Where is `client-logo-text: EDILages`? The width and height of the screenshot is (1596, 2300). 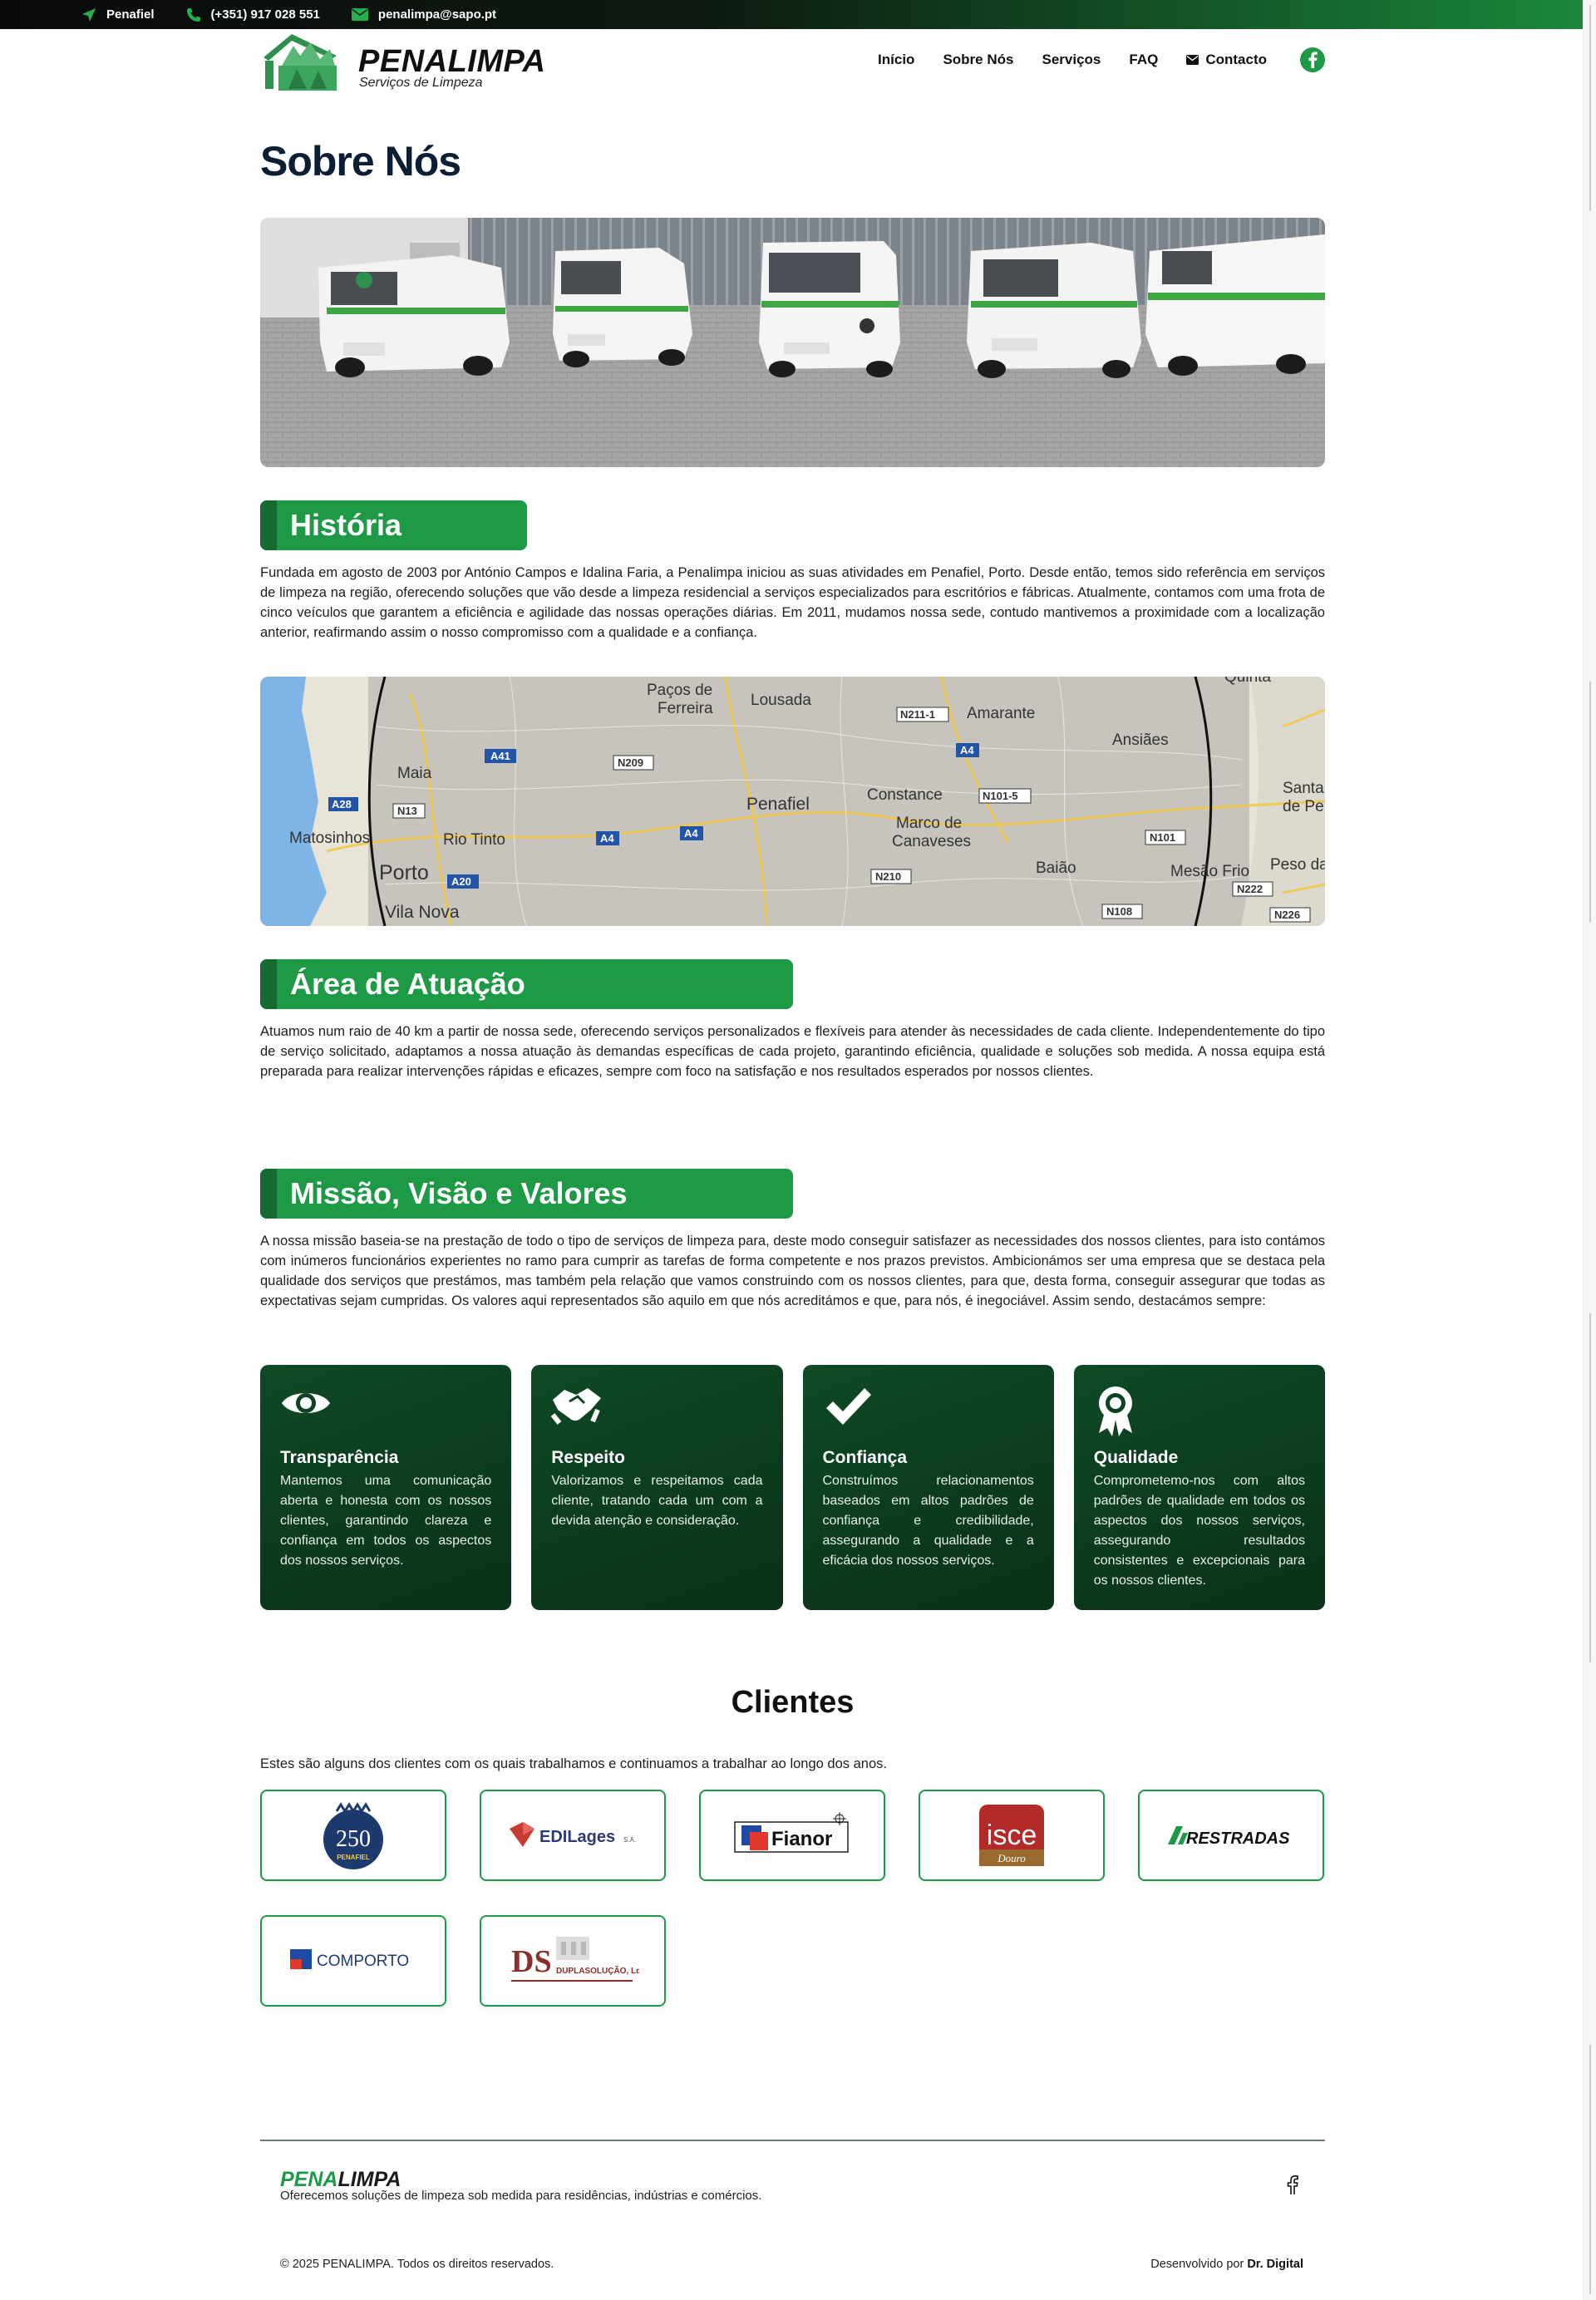
client-logo-text: EDILages is located at coordinates (577, 1837).